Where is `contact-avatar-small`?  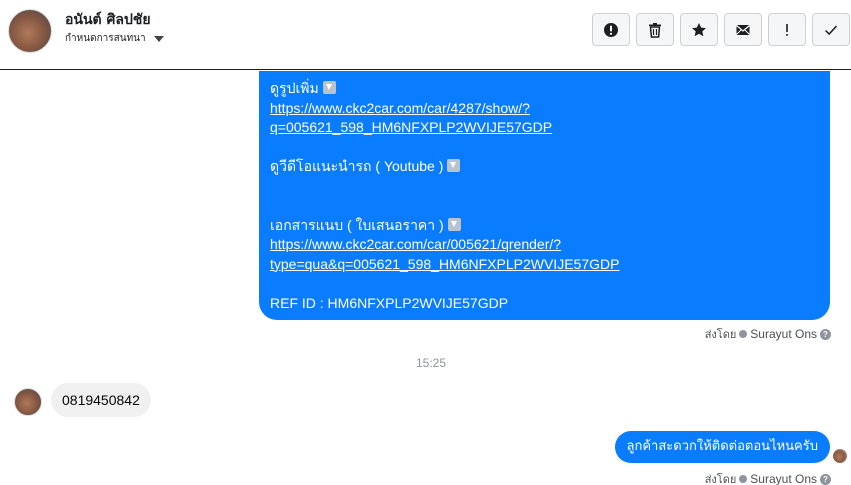
contact-avatar-small is located at coordinates (28, 402).